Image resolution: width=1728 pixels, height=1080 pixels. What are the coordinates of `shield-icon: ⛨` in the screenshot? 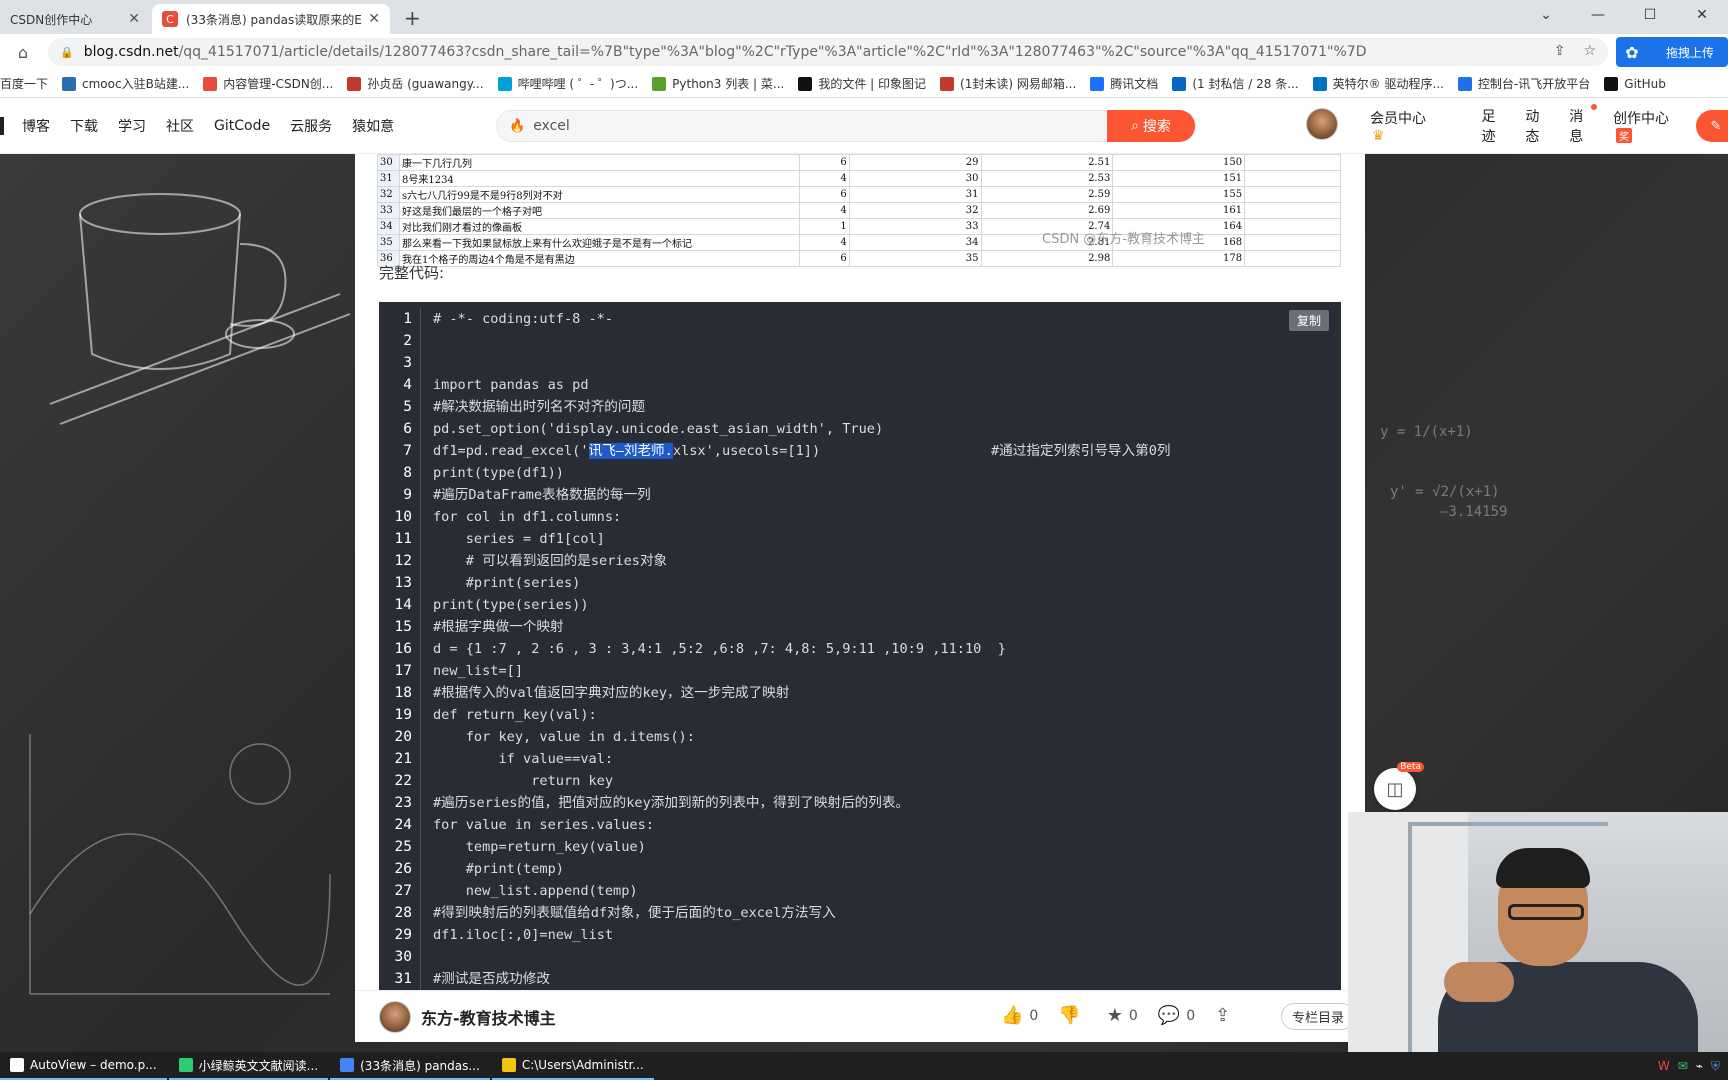 It's located at (1715, 1066).